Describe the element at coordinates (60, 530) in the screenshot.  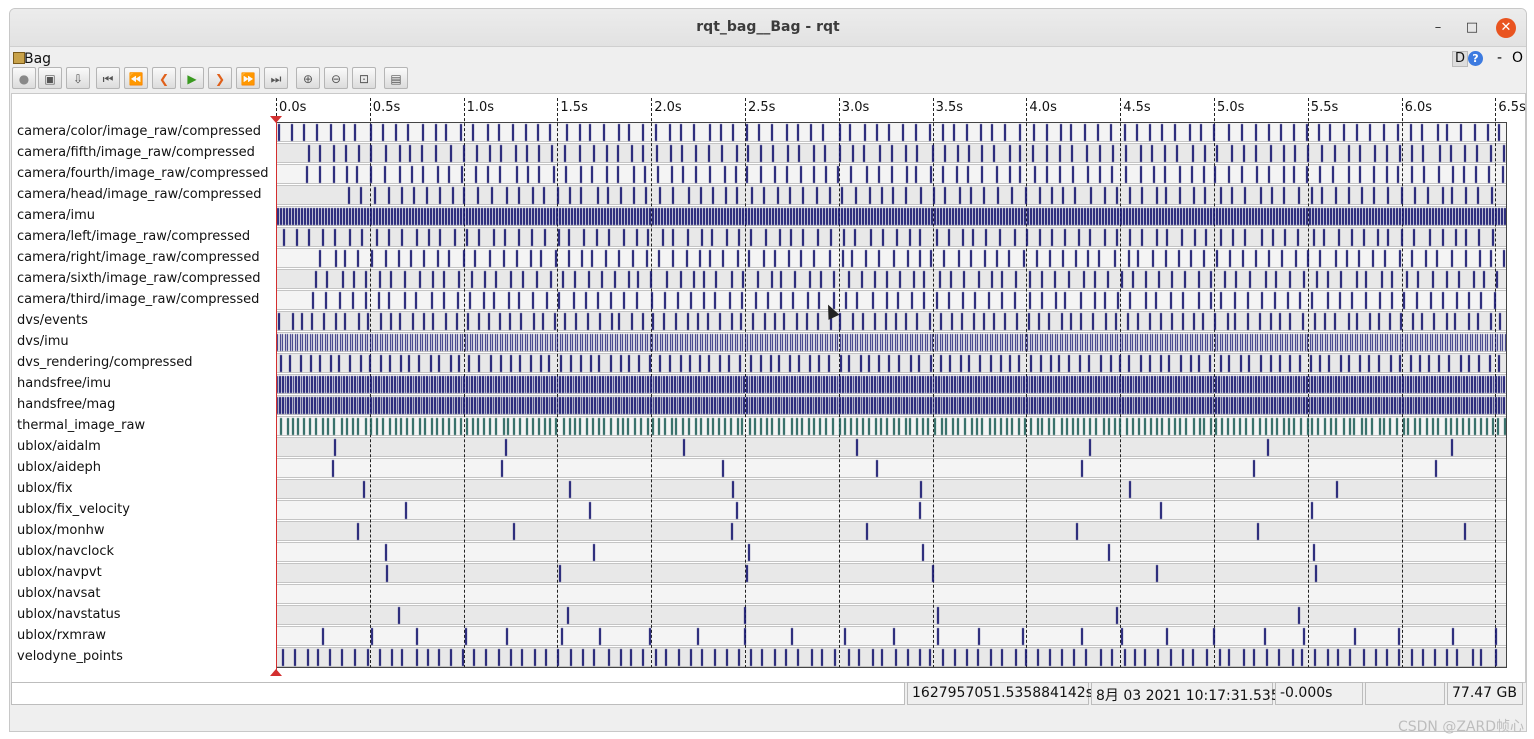
I see `topic-label: ublox/monhw` at that location.